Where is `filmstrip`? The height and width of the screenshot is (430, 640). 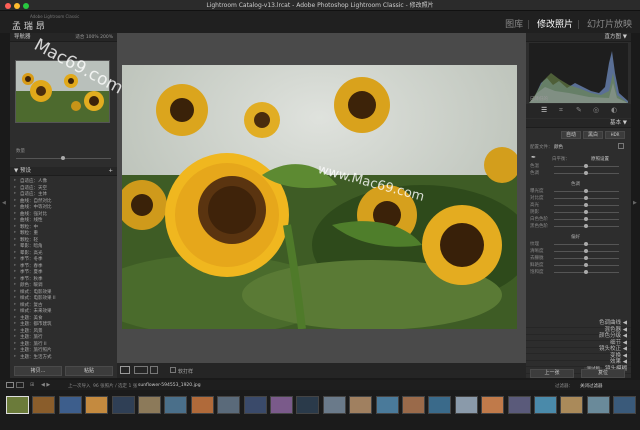 filmstrip is located at coordinates (320, 410).